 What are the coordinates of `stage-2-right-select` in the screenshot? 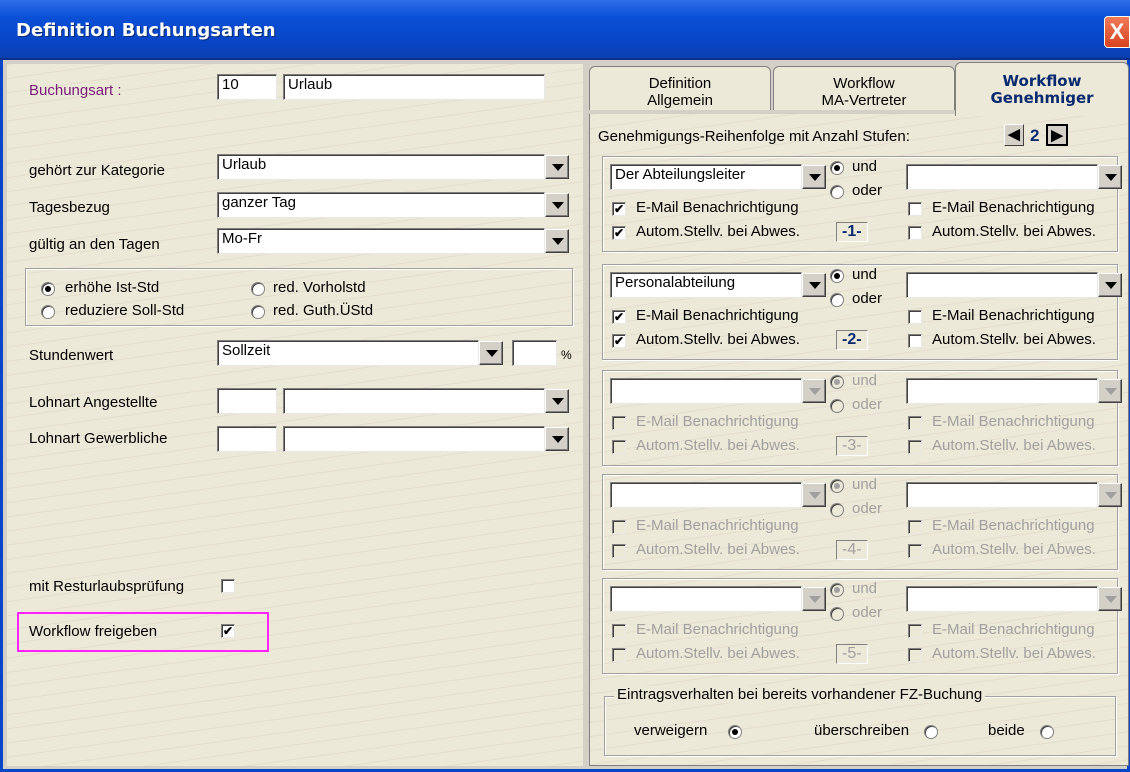 It's located at (1002, 285).